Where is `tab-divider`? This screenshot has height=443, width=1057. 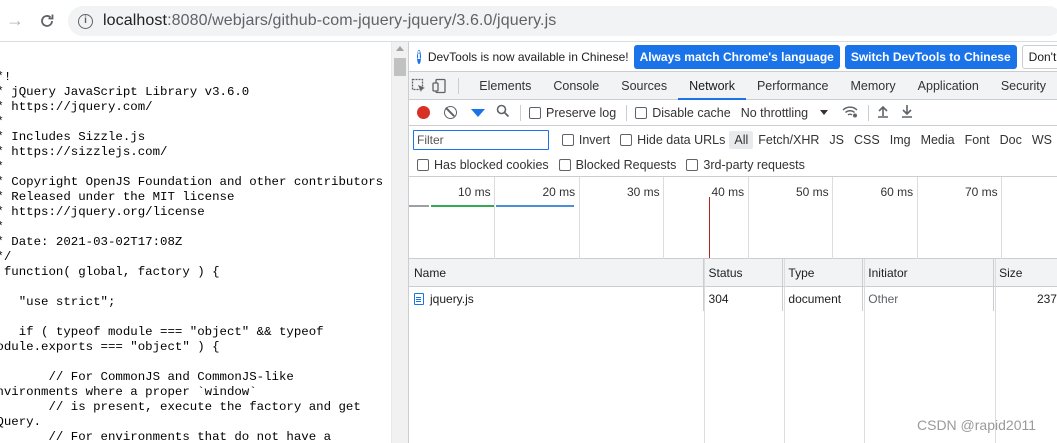
tab-divider is located at coordinates (459, 85).